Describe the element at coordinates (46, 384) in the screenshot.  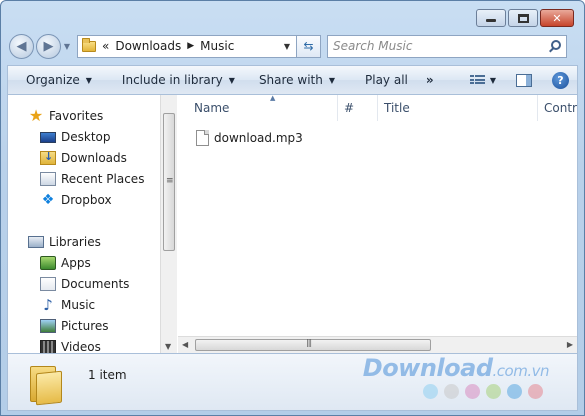
I see `folder-large-icon` at that location.